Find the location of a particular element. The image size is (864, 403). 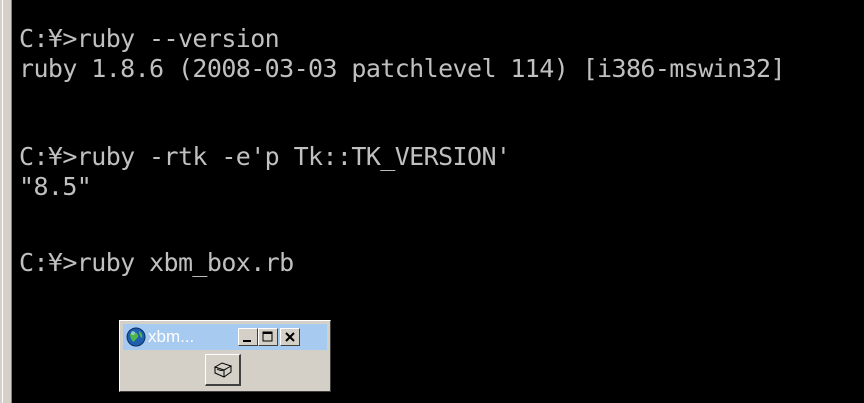

maximize-icon is located at coordinates (267, 336).